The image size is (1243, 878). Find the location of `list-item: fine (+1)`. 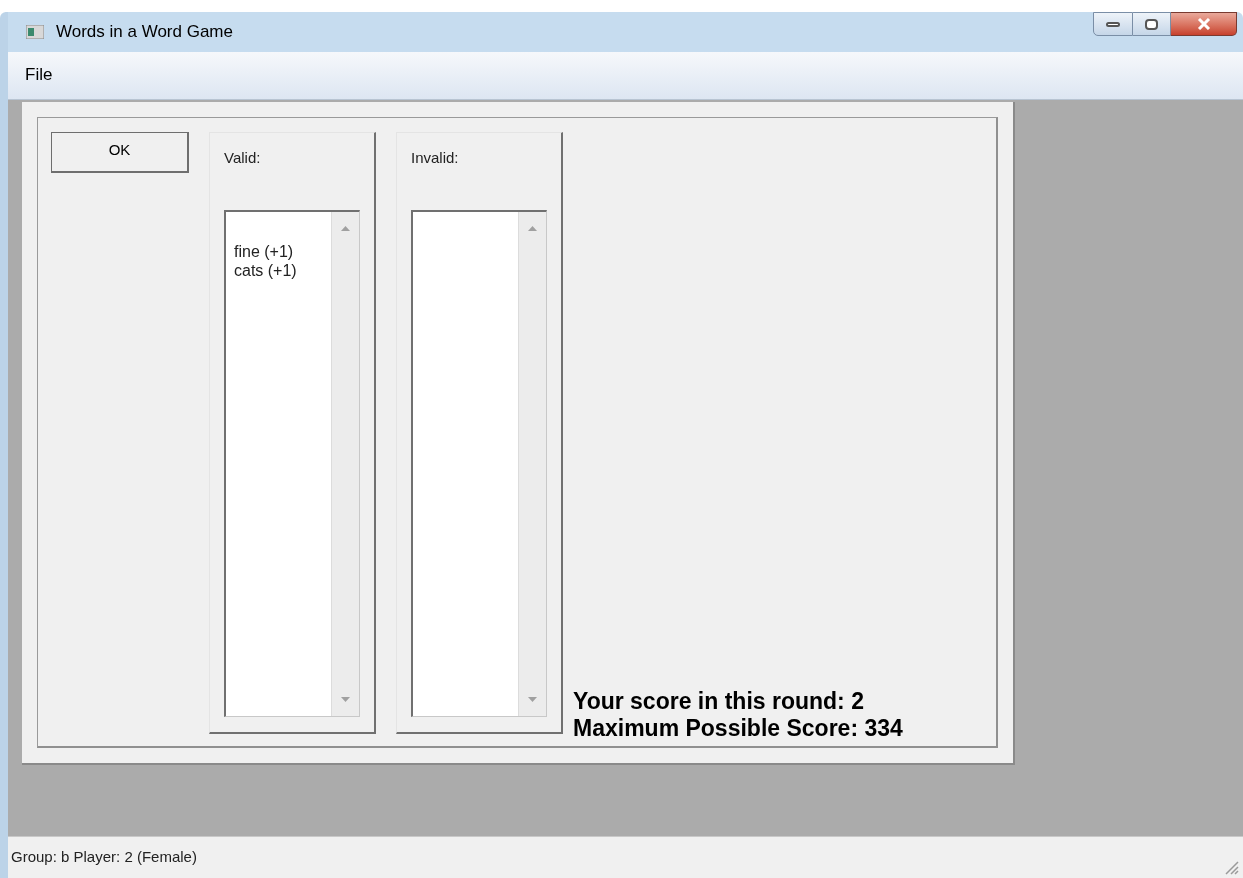

list-item: fine (+1) is located at coordinates (282, 251).